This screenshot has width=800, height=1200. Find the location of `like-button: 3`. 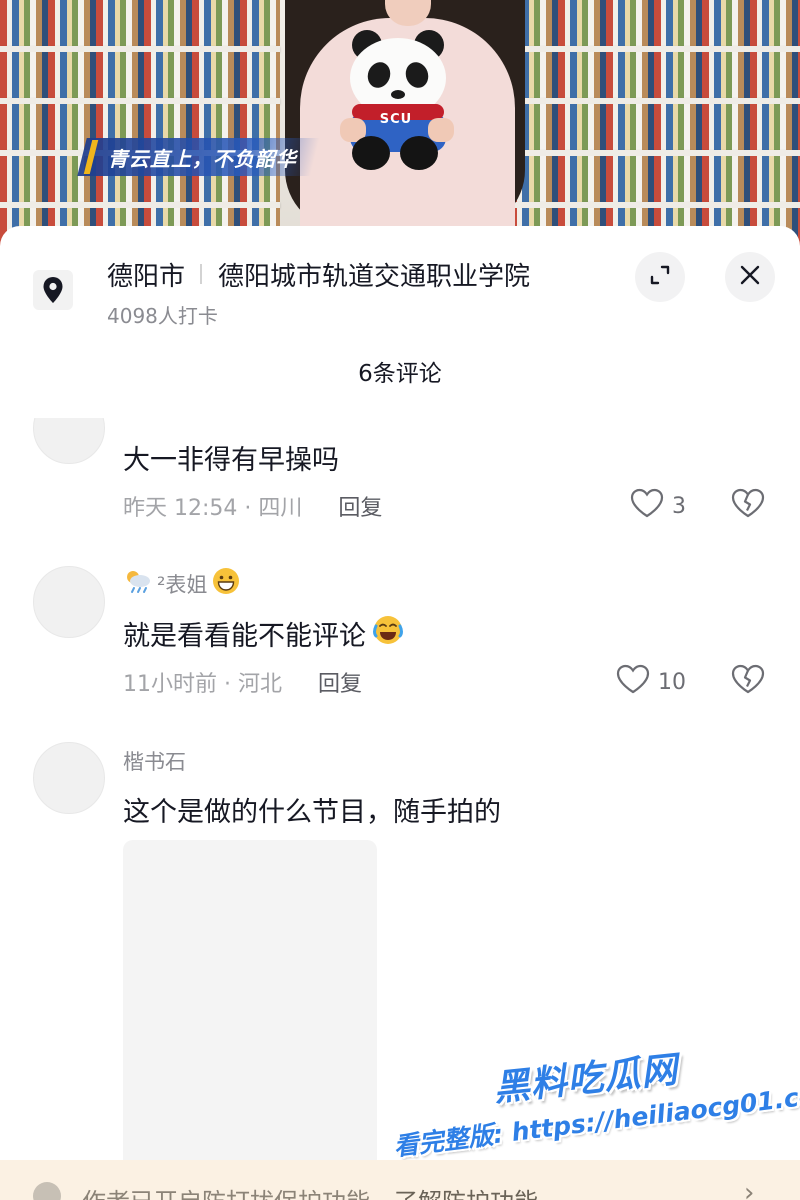

like-button: 3 is located at coordinates (658, 506).